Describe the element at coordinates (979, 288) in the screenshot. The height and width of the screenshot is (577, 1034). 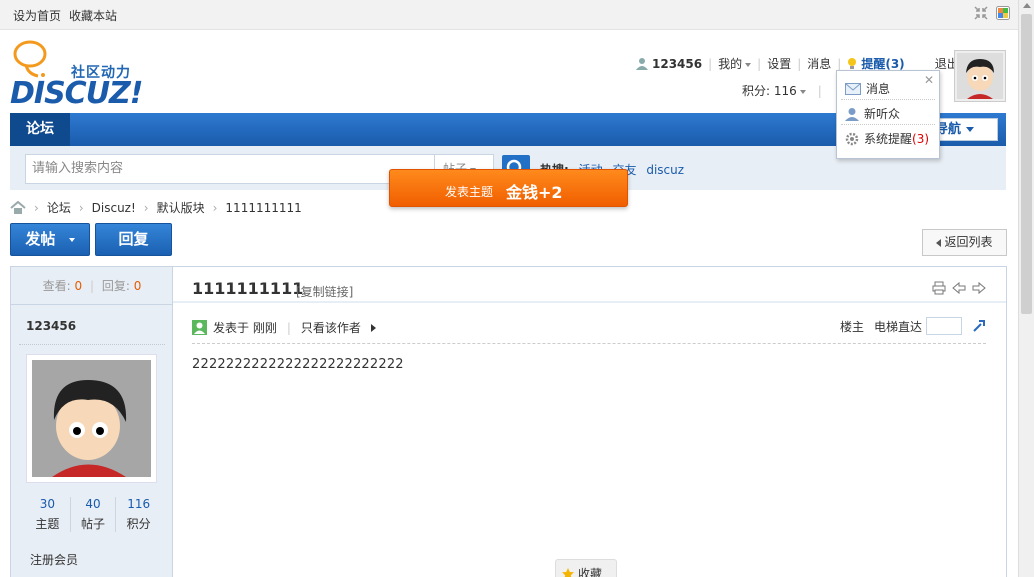
I see `next-thread-icon` at that location.